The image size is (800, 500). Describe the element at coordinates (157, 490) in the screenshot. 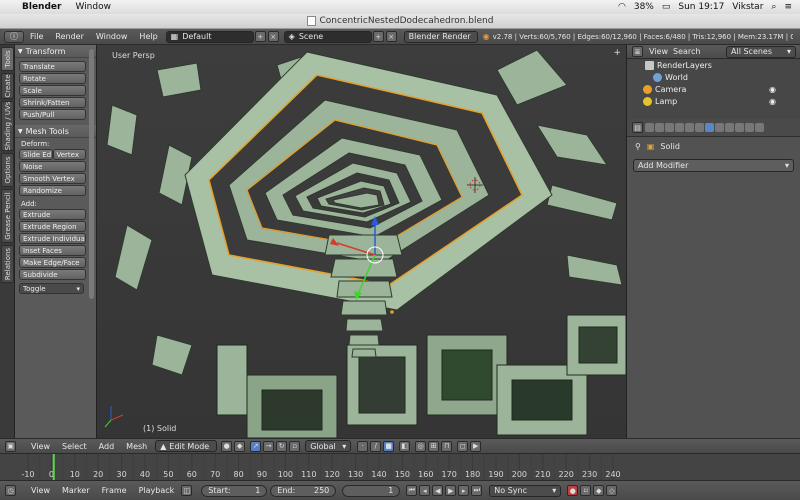

I see `menu-playback: Playback` at that location.